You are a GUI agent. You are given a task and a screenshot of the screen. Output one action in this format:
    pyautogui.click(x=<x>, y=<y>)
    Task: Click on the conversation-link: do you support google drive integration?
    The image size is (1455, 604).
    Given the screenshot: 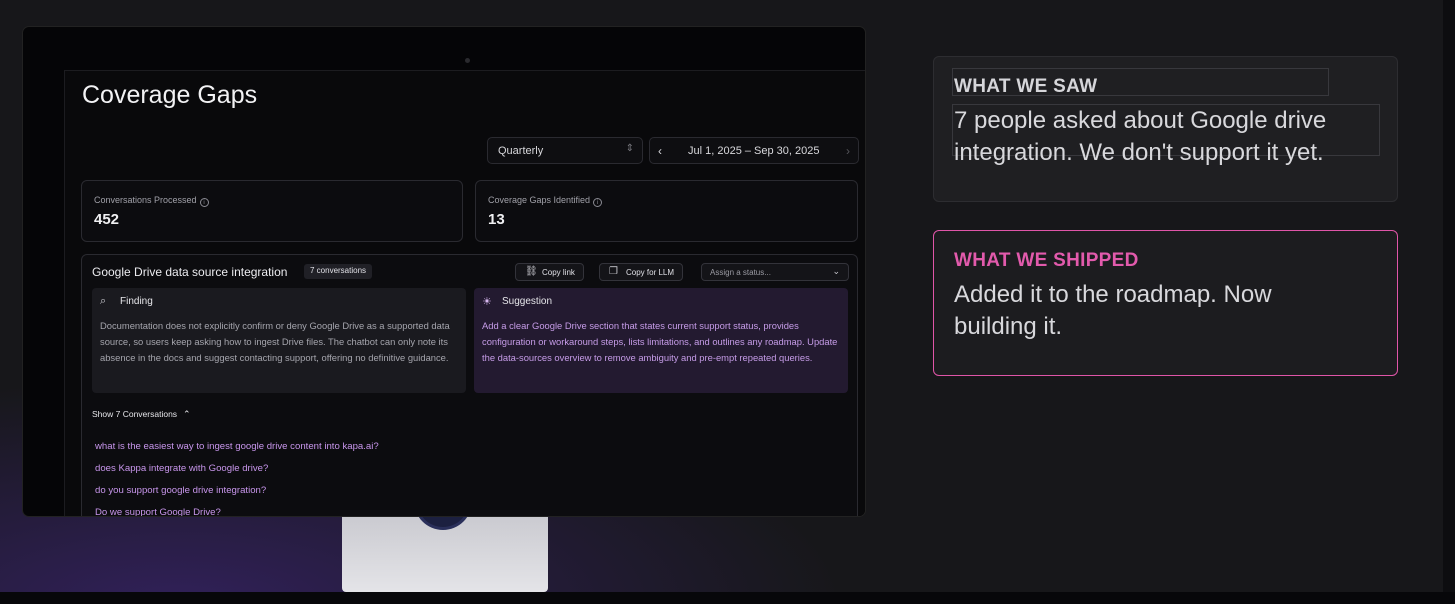 What is the action you would take?
    pyautogui.click(x=180, y=490)
    